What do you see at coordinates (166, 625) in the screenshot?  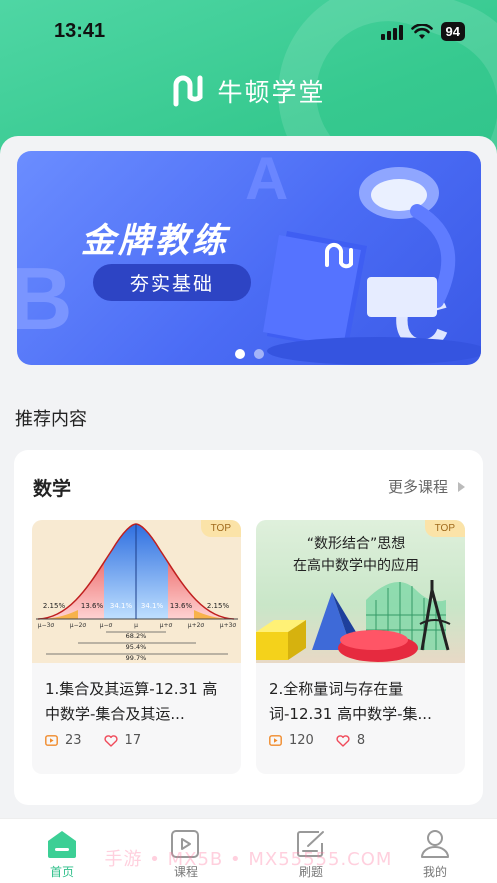 I see `thumb-tick-5: μ+σ` at bounding box center [166, 625].